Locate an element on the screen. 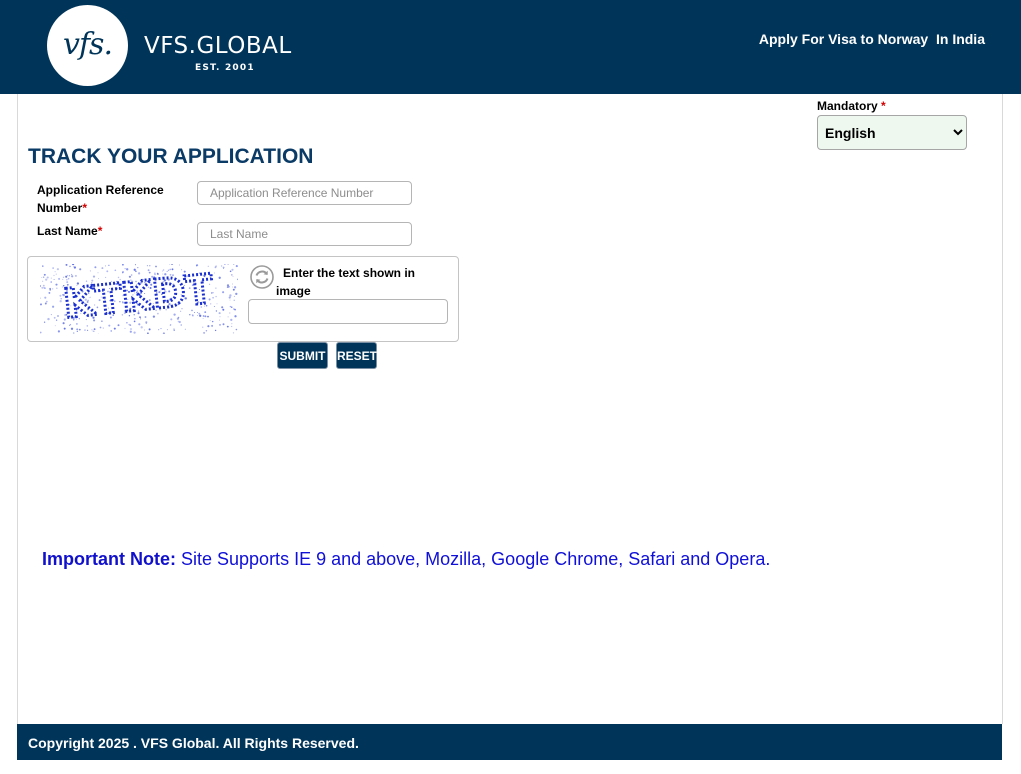  refresh-icon-ring is located at coordinates (262, 277).